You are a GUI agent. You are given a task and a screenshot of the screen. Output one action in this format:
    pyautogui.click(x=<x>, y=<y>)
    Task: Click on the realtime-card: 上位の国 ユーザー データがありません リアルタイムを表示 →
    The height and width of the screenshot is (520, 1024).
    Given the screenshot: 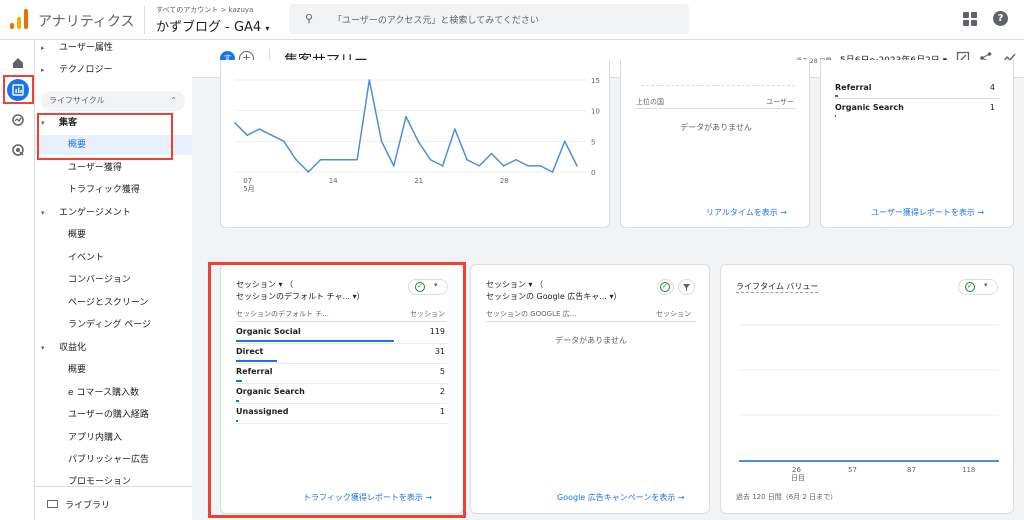 What is the action you would take?
    pyautogui.click(x=715, y=144)
    